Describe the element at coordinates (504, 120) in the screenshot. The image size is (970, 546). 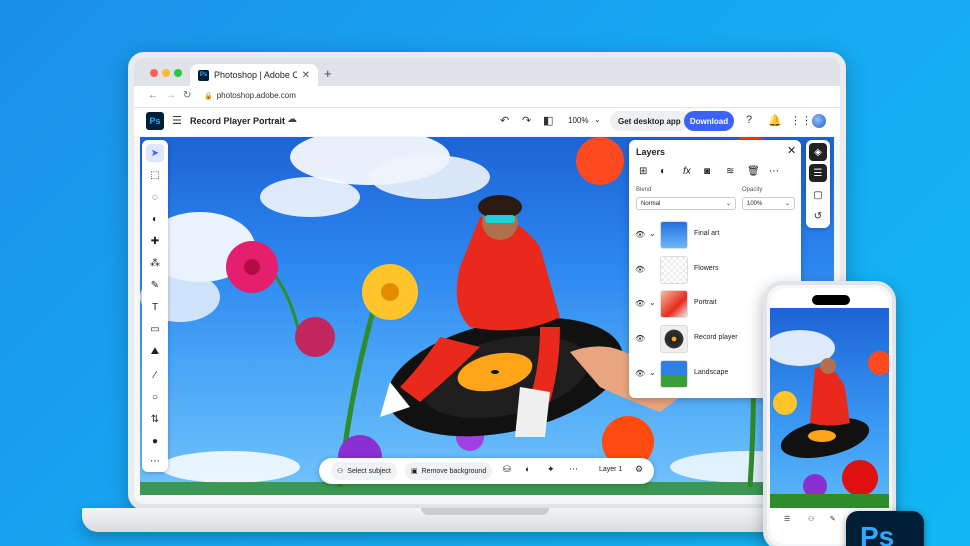
I see `undo-icon: ↶` at that location.